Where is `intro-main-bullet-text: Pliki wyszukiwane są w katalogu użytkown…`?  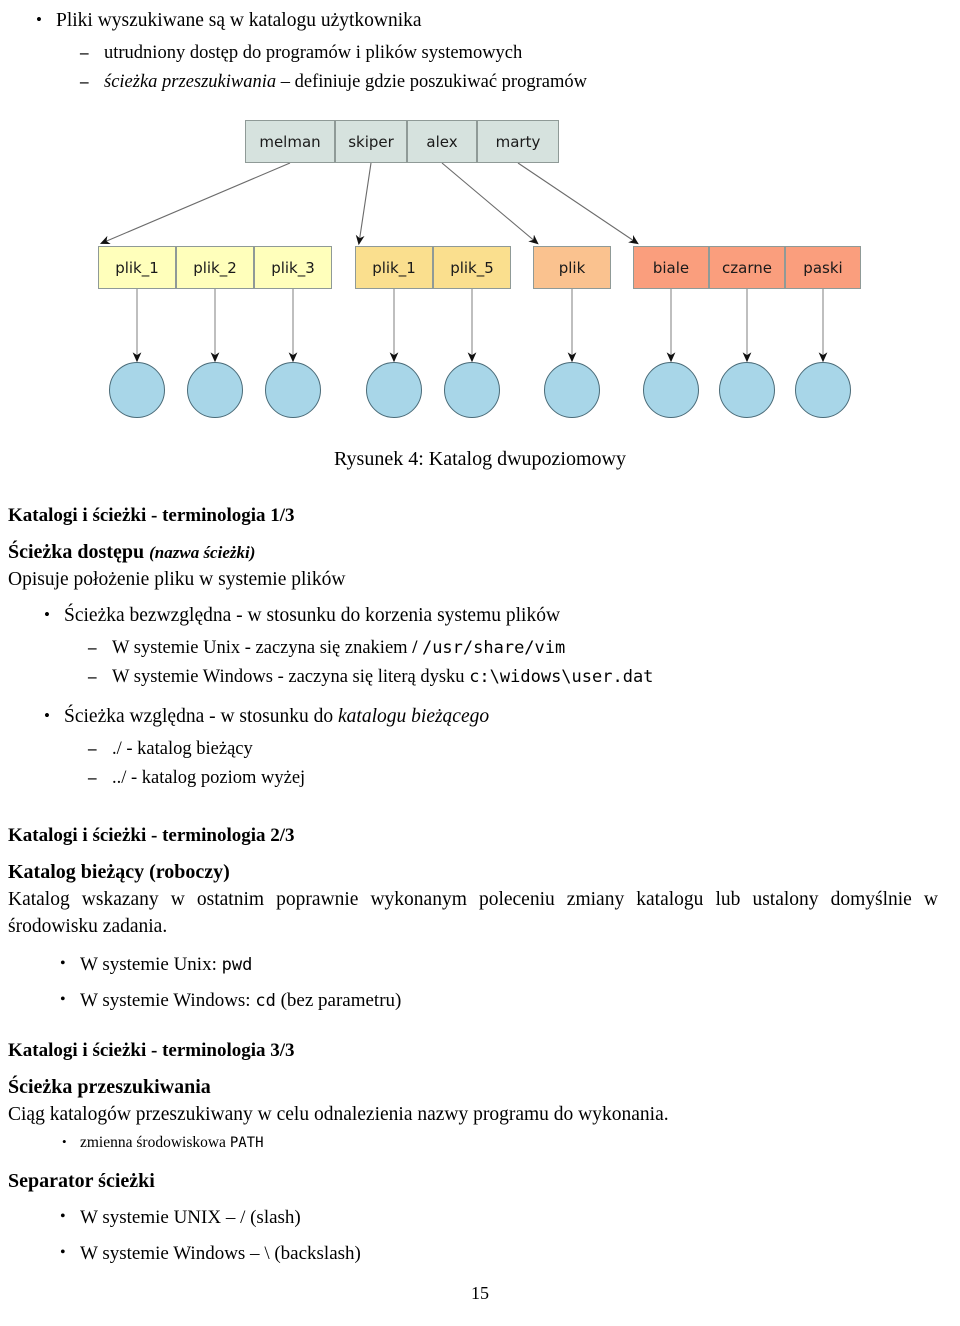 intro-main-bullet-text: Pliki wyszukiwane są w katalogu użytkown… is located at coordinates (239, 20).